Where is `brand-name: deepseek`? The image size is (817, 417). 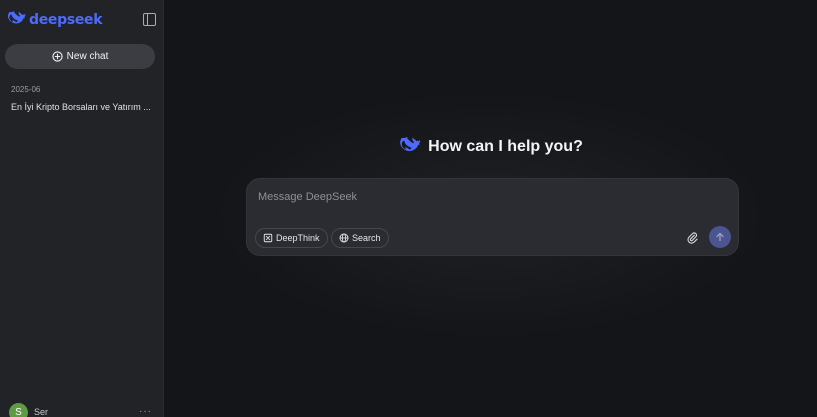
brand-name: deepseek is located at coordinates (66, 19).